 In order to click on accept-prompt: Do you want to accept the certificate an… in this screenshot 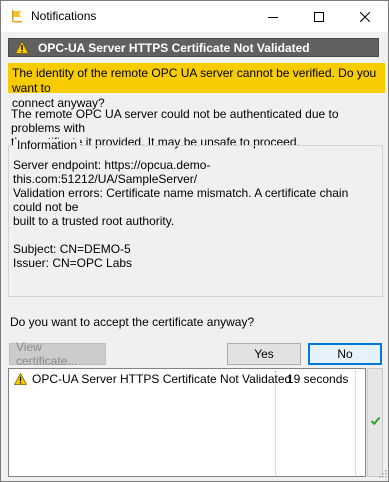, I will do `click(132, 322)`.